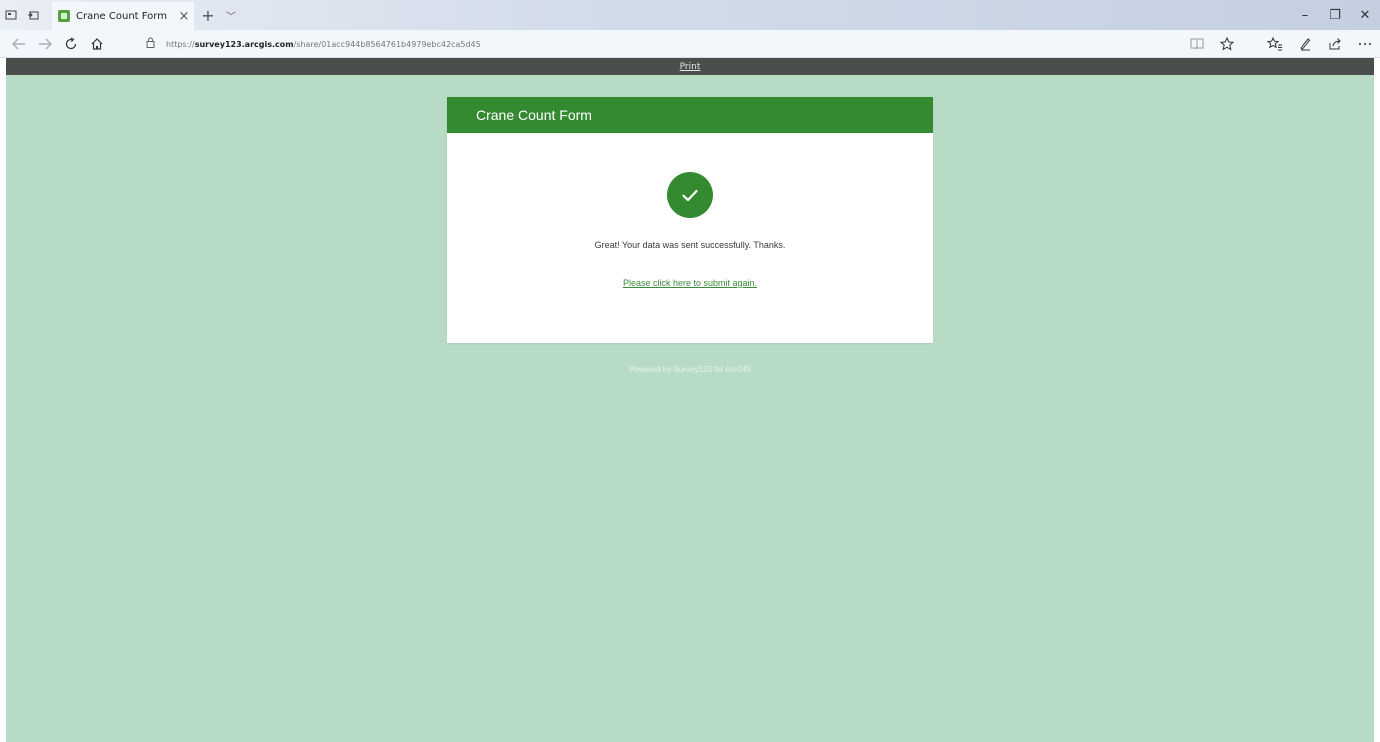 This screenshot has height=742, width=1380. I want to click on new-tab-button: +, so click(208, 15).